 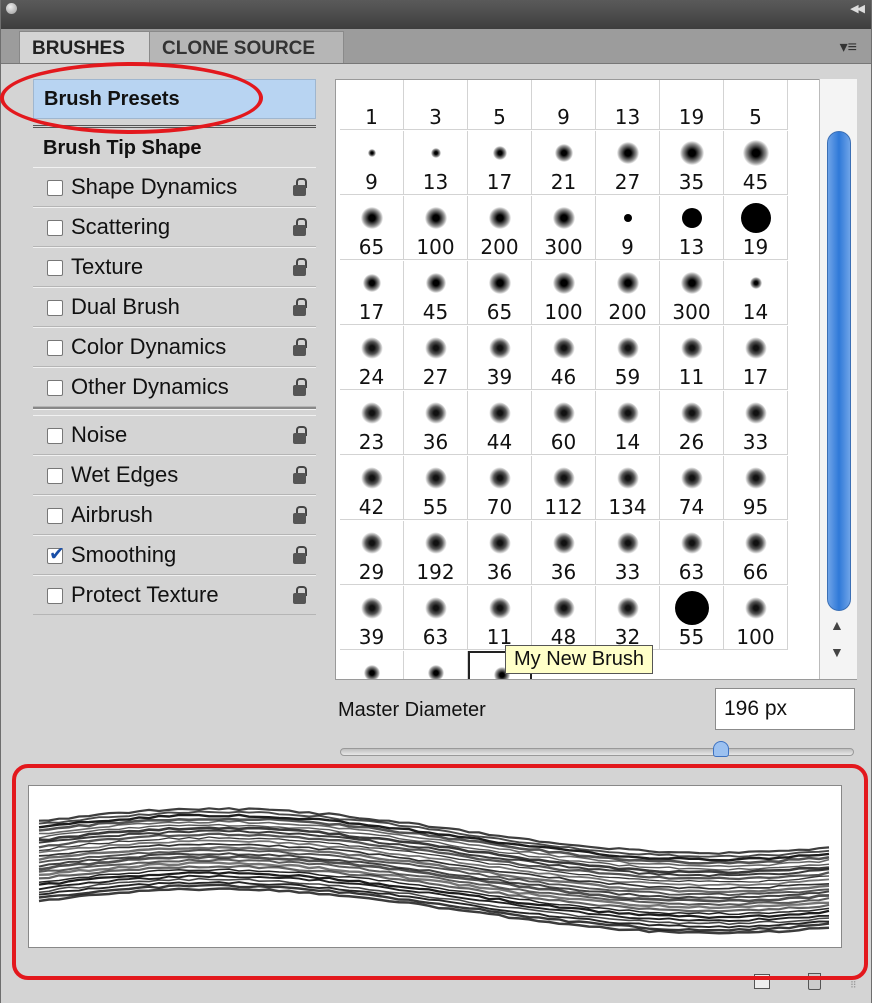 I want to click on brush-preset-cell: 59, so click(x=628, y=358).